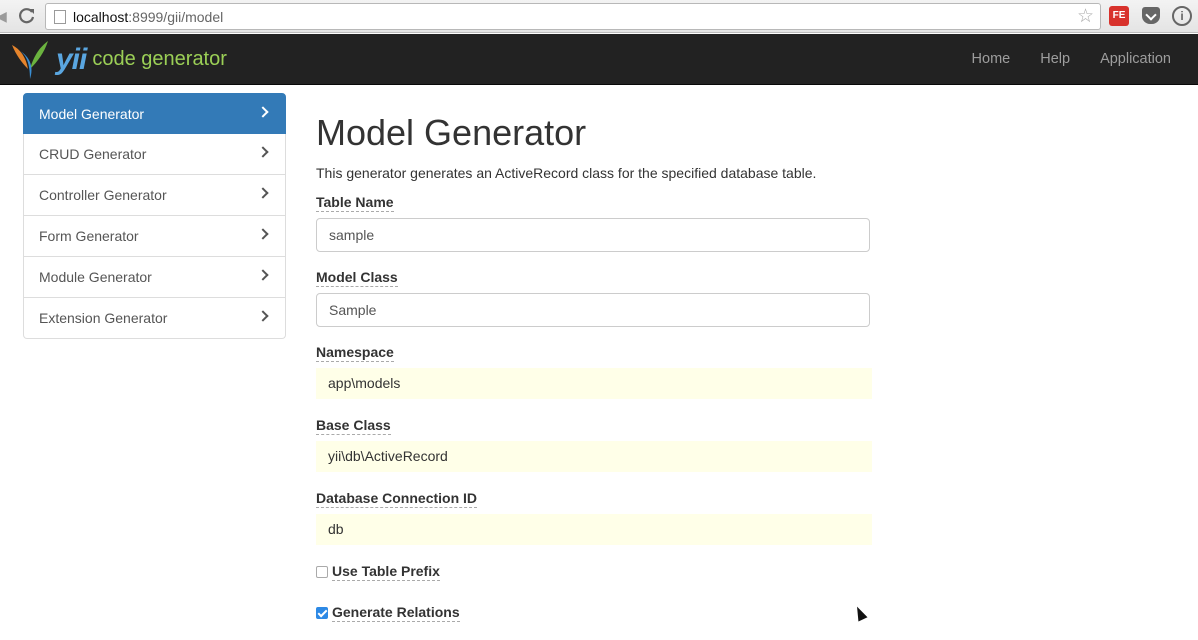 This screenshot has width=1198, height=640. I want to click on address-bar: localhost:8999/gii/model ☆, so click(573, 16).